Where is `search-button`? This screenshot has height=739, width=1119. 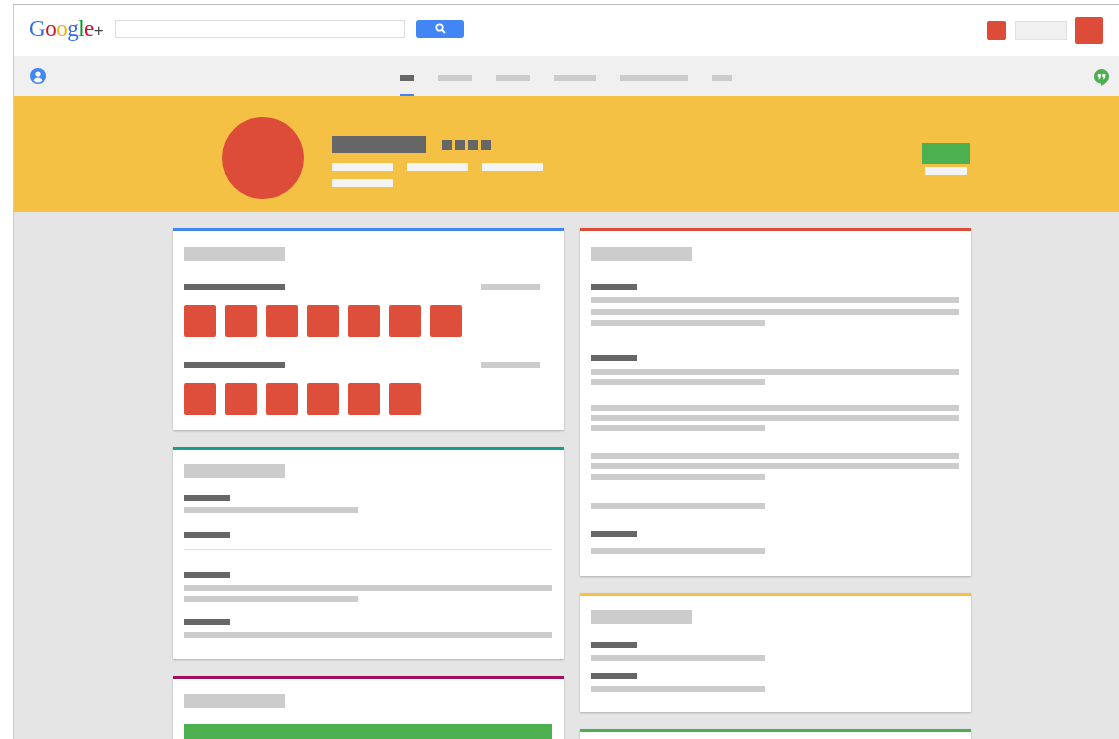
search-button is located at coordinates (440, 28).